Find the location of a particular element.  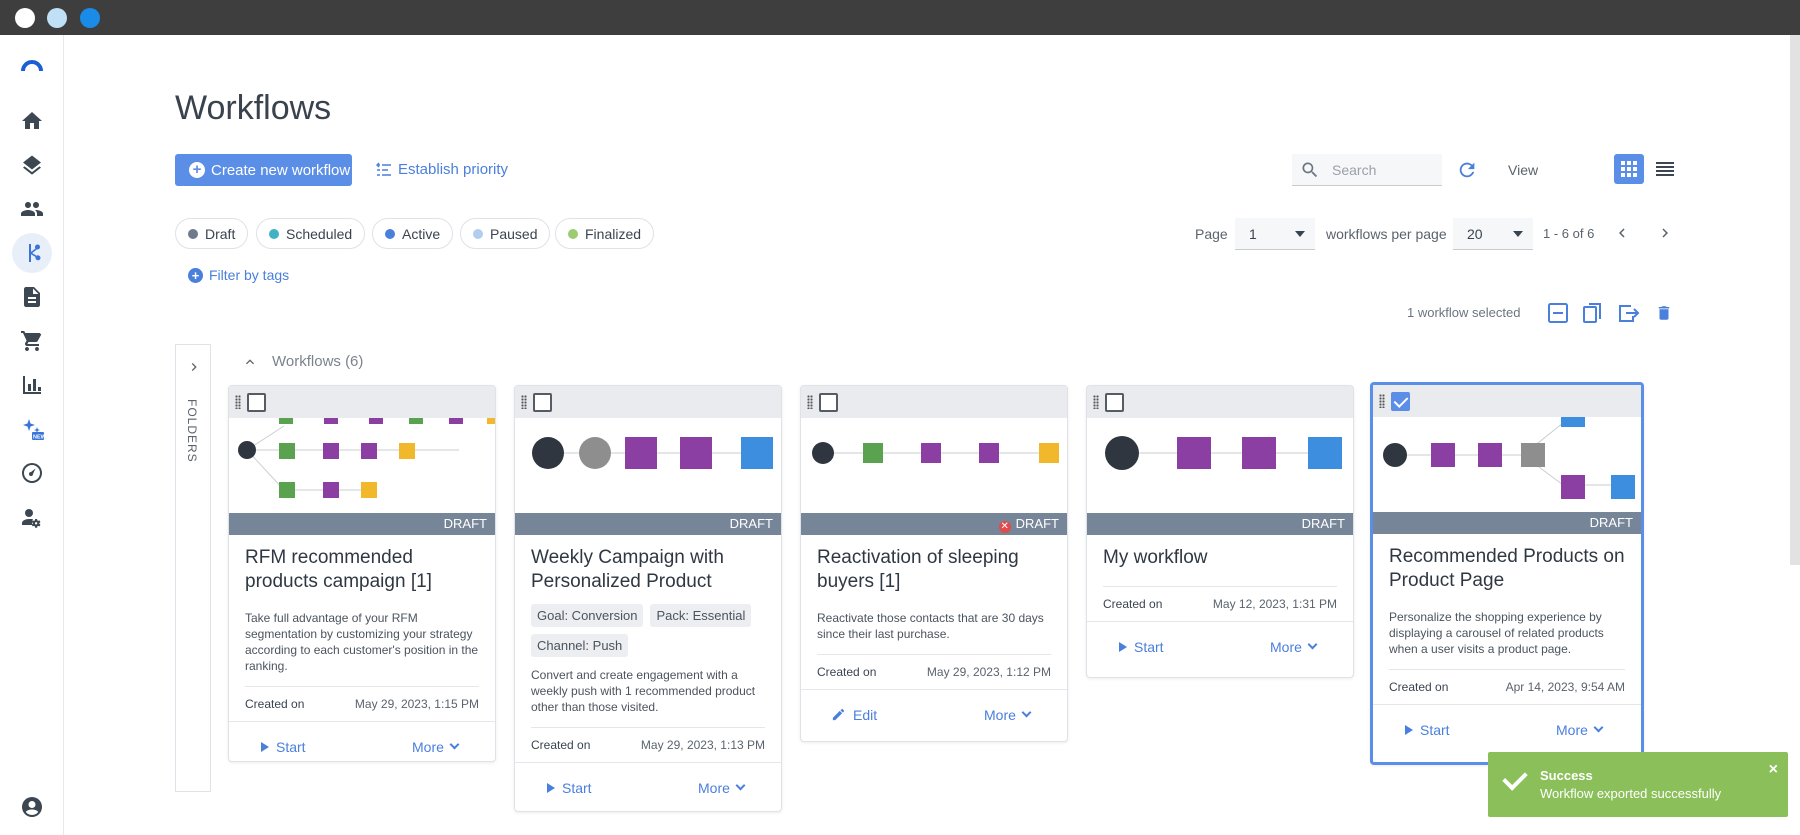

search-input is located at coordinates (1382, 169).